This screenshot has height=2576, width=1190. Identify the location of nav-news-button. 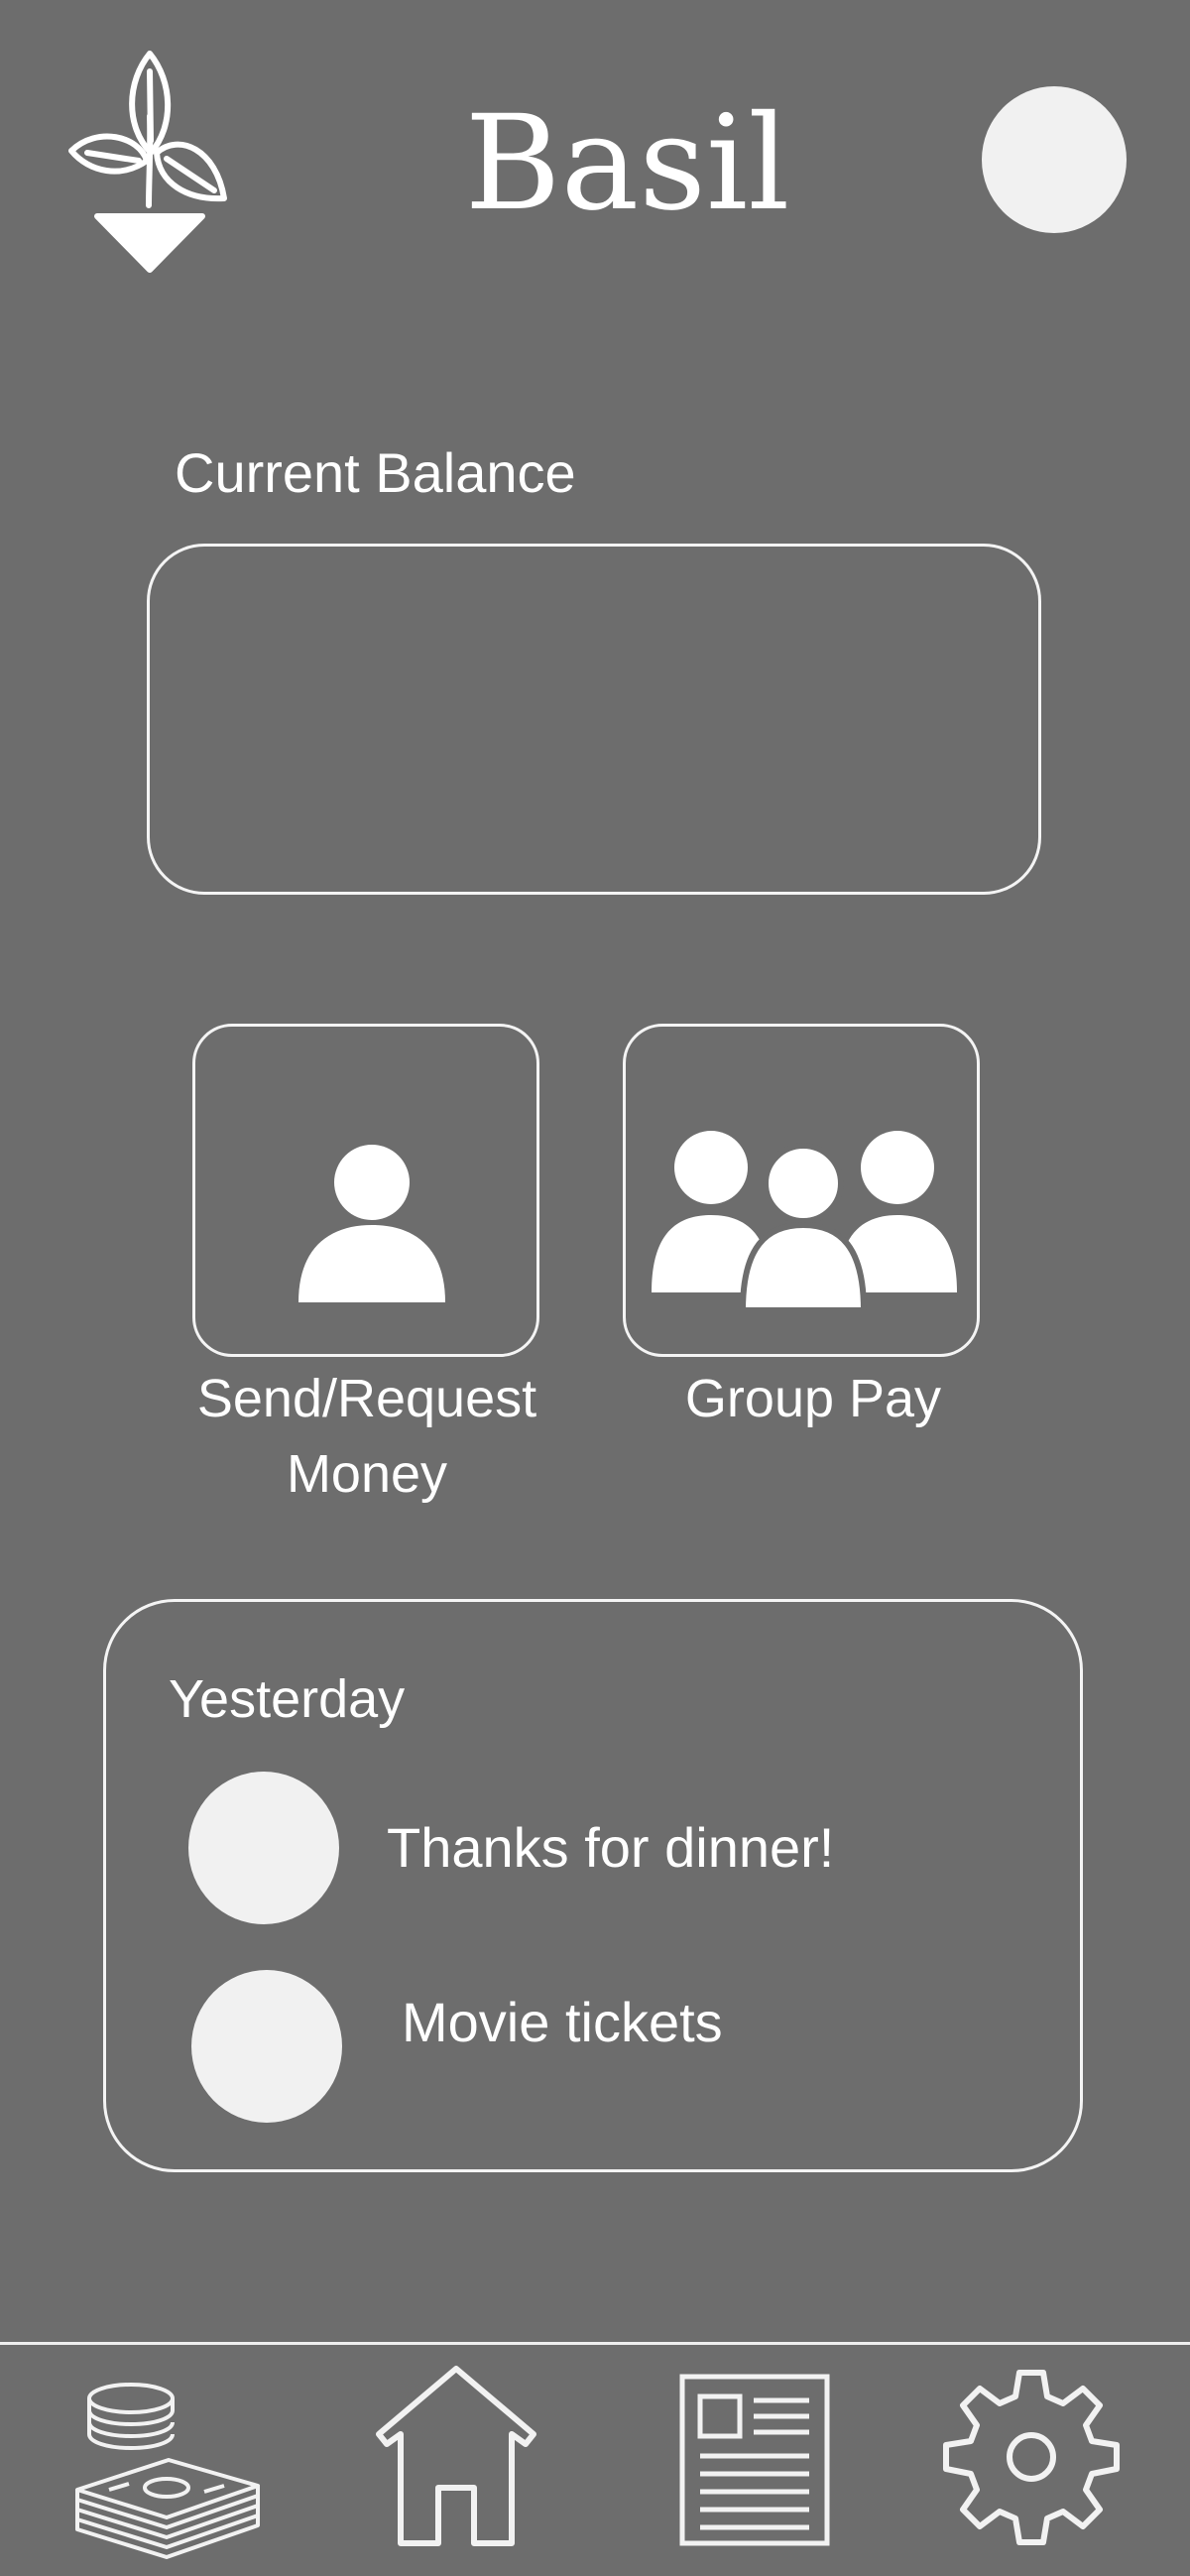
(753, 2465).